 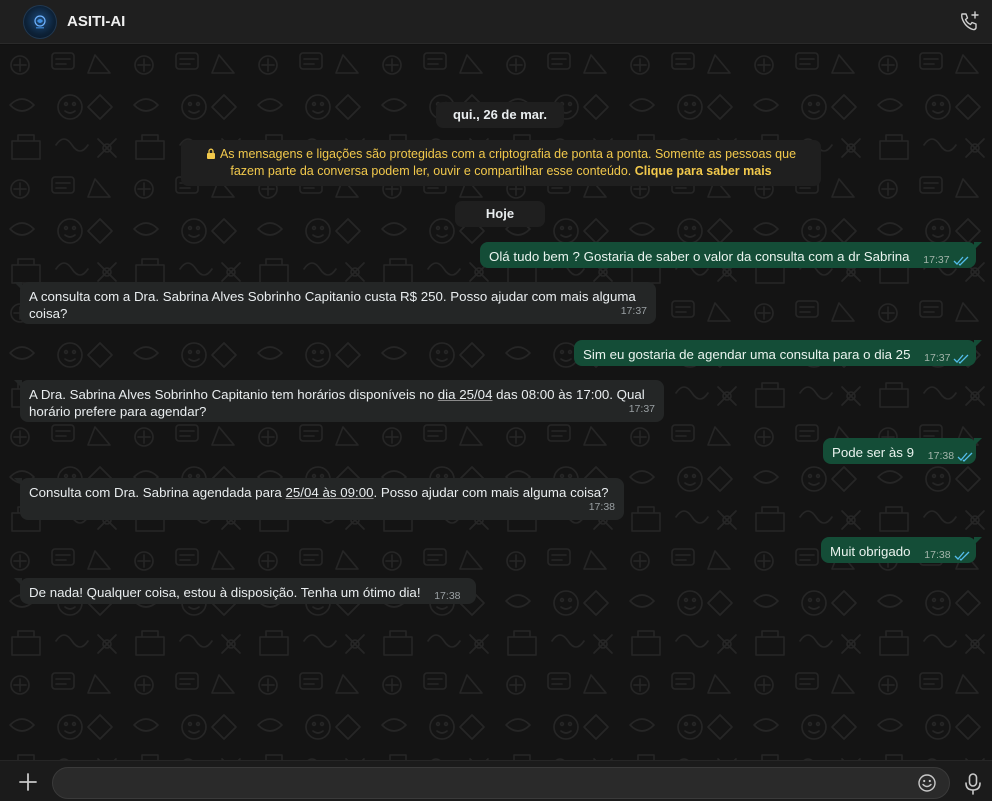 I want to click on emoji-icon, so click(x=927, y=783).